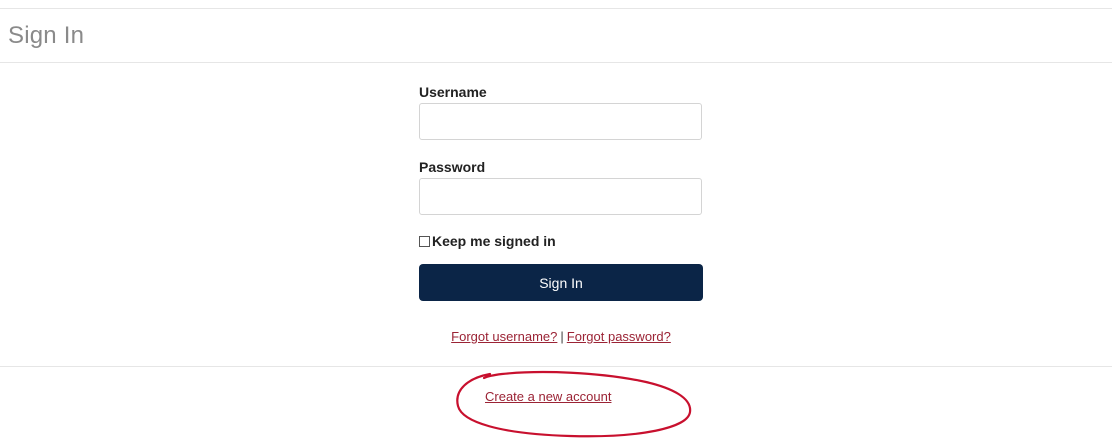 The height and width of the screenshot is (441, 1112). What do you see at coordinates (46, 35) in the screenshot?
I see `page-title: Sign In` at bounding box center [46, 35].